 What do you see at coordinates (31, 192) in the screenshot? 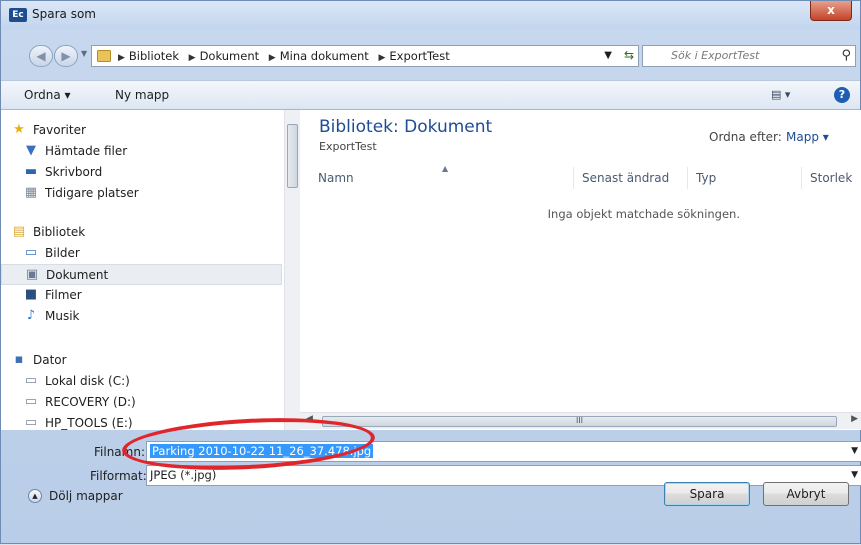
I see `recent-places-icon: ▦` at bounding box center [31, 192].